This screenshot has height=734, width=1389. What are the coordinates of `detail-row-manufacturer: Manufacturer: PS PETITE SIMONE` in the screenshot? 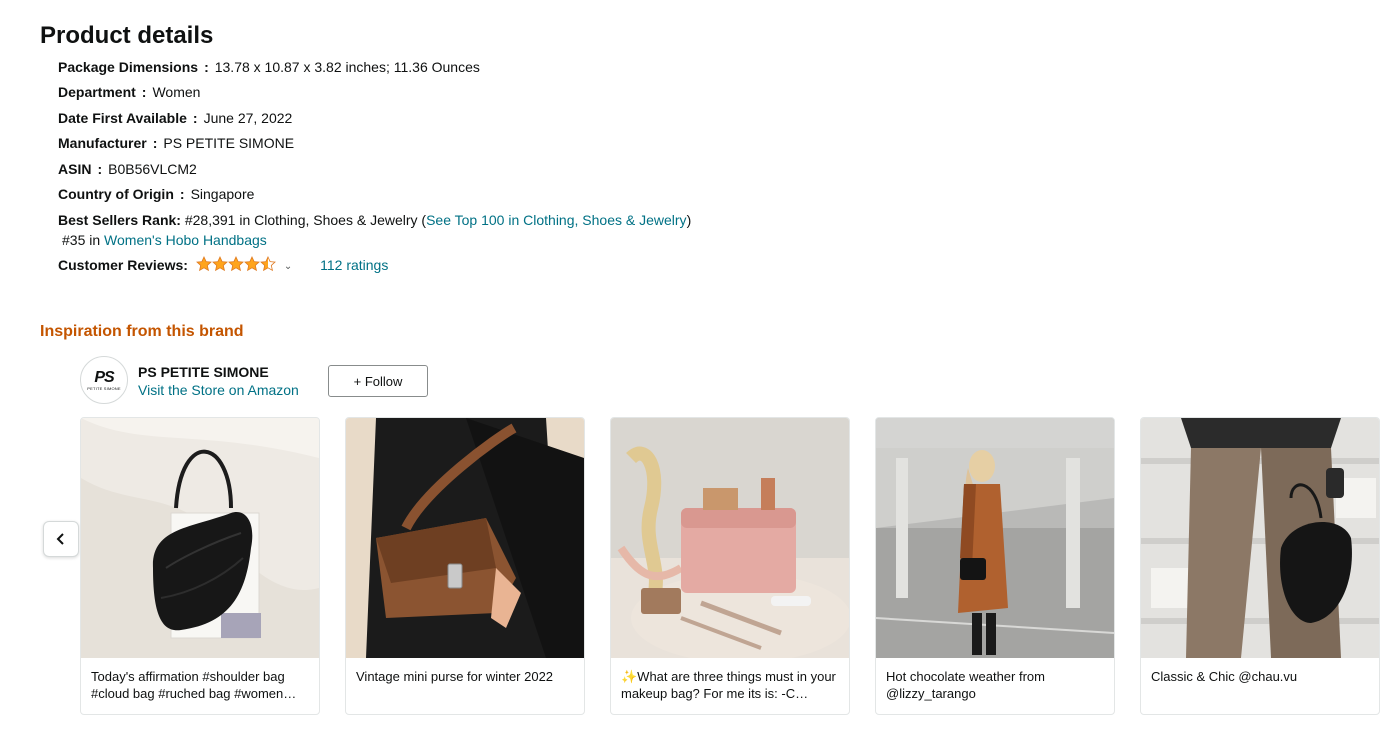 It's located at (176, 143).